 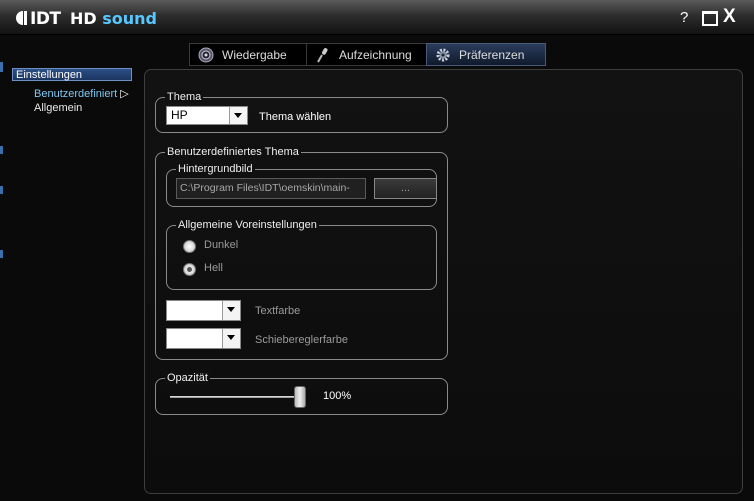 I want to click on presets-group: Allgemeine Voreinstellungen Dunkel Hell, so click(x=301, y=254).